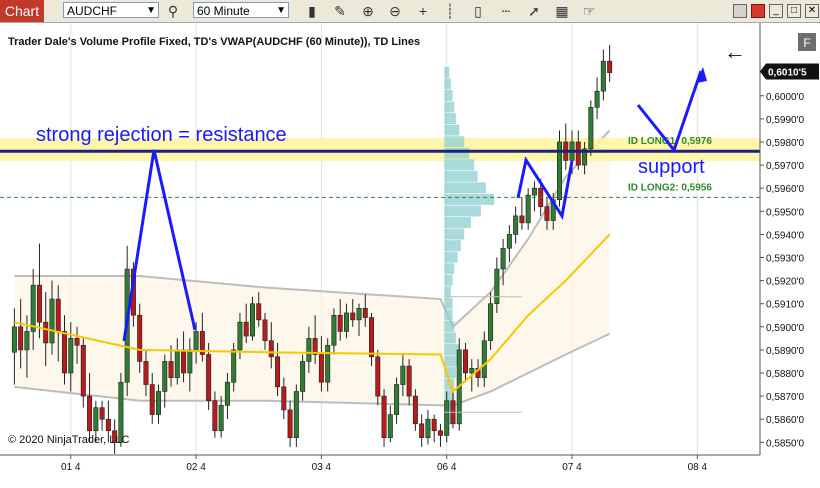 This screenshot has height=488, width=820. Describe the element at coordinates (740, 11) in the screenshot. I see `restore-icon` at that location.